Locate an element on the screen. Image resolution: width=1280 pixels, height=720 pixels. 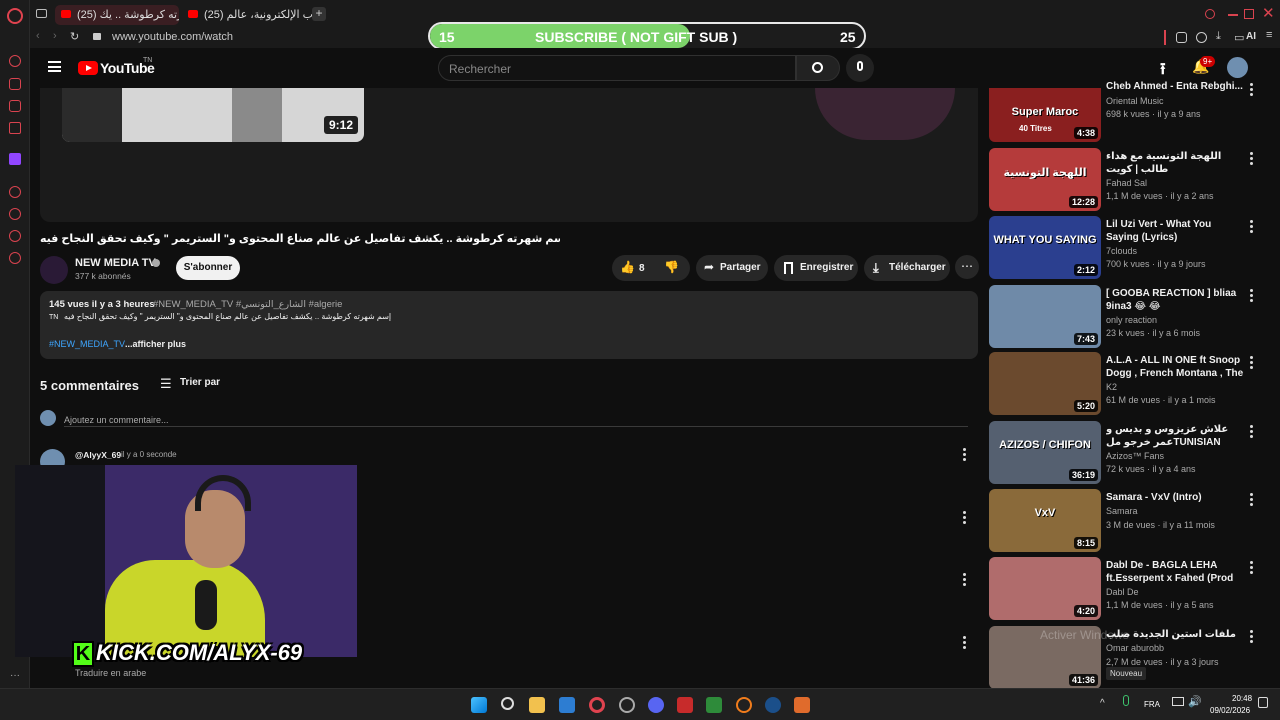
minimize-button is located at coordinates (1233, 15).